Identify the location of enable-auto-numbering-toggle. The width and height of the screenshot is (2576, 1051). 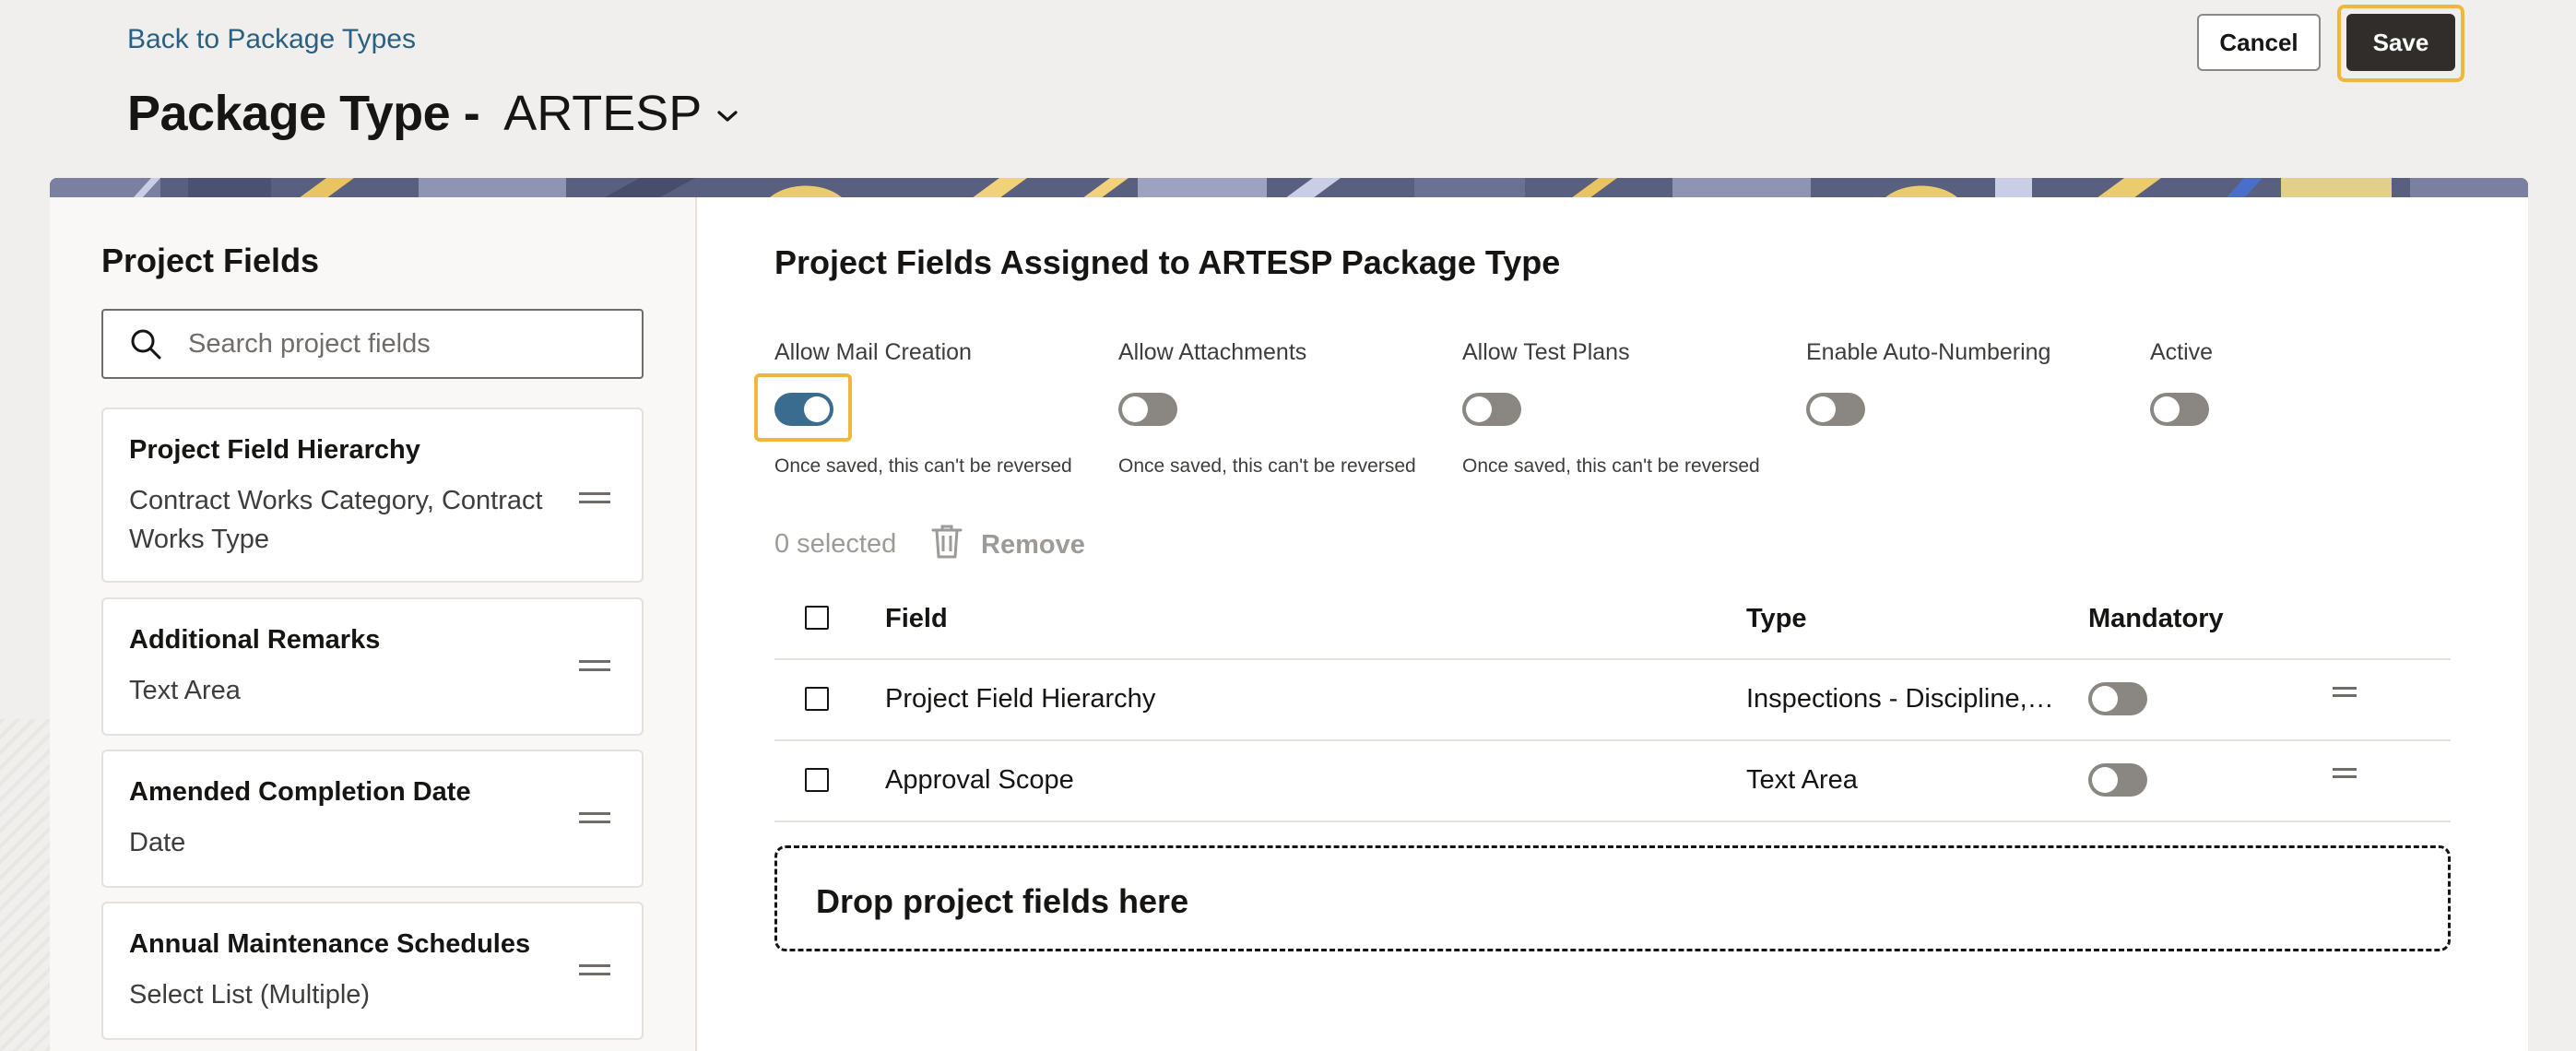
(1835, 409).